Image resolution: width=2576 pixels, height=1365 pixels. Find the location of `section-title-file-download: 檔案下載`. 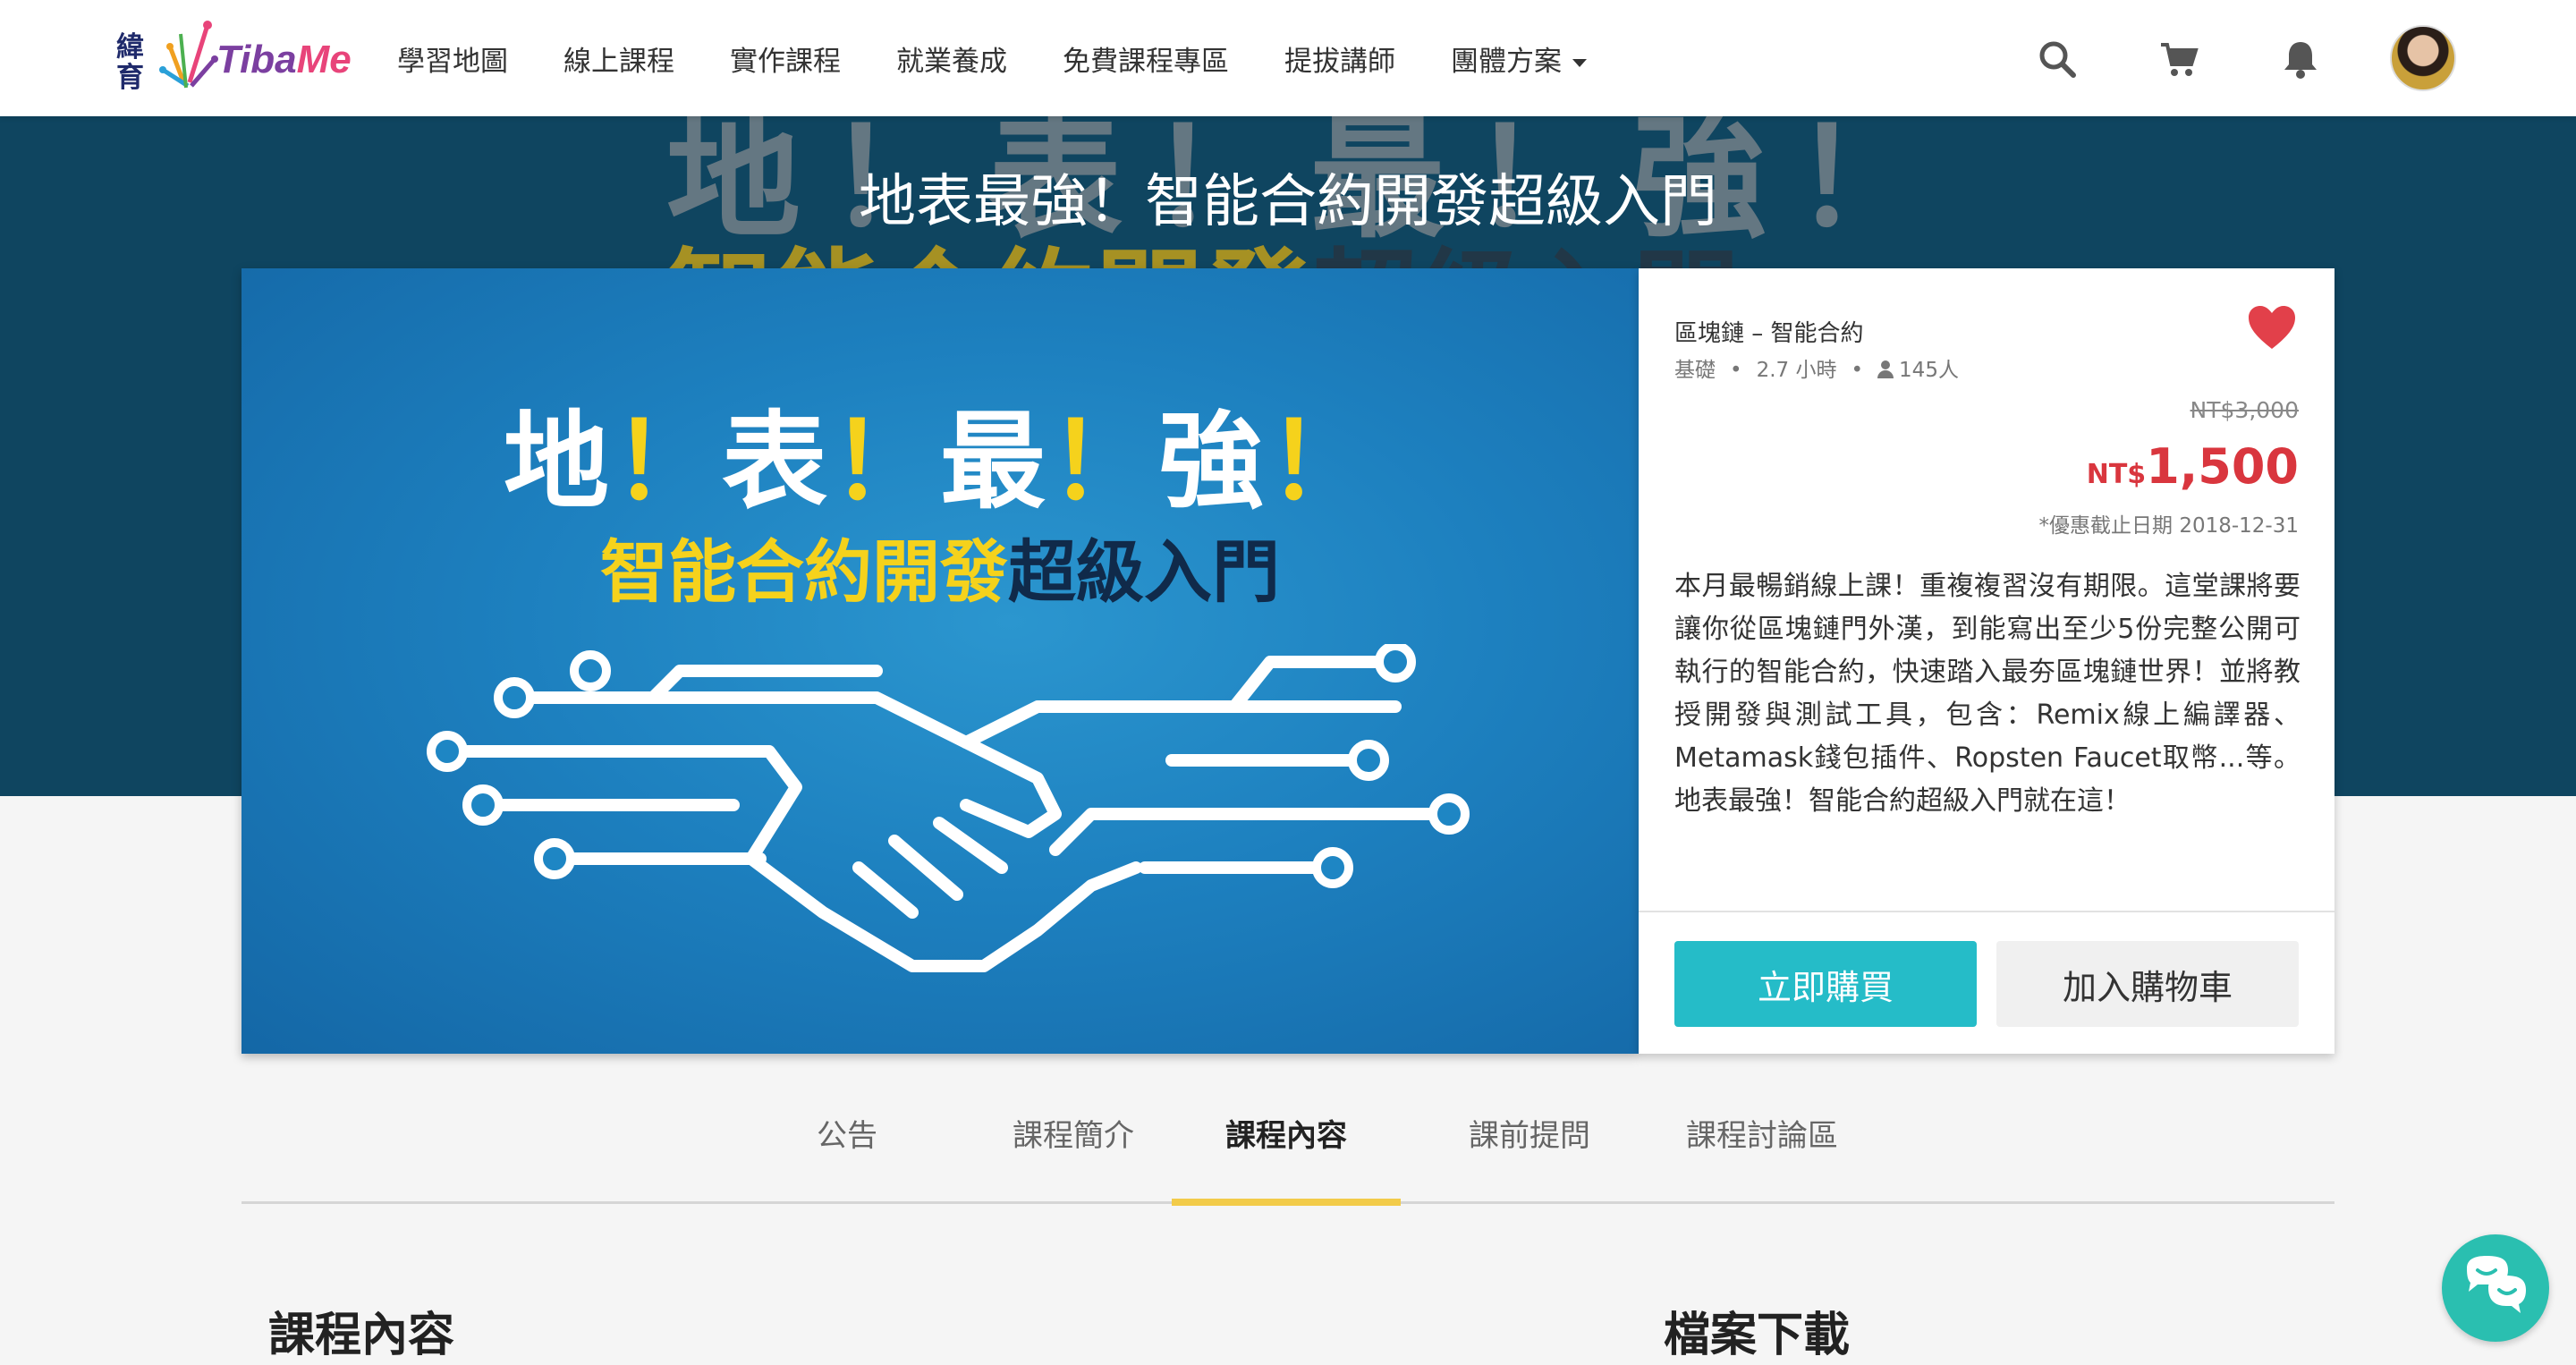

section-title-file-download: 檔案下載 is located at coordinates (1757, 1335).